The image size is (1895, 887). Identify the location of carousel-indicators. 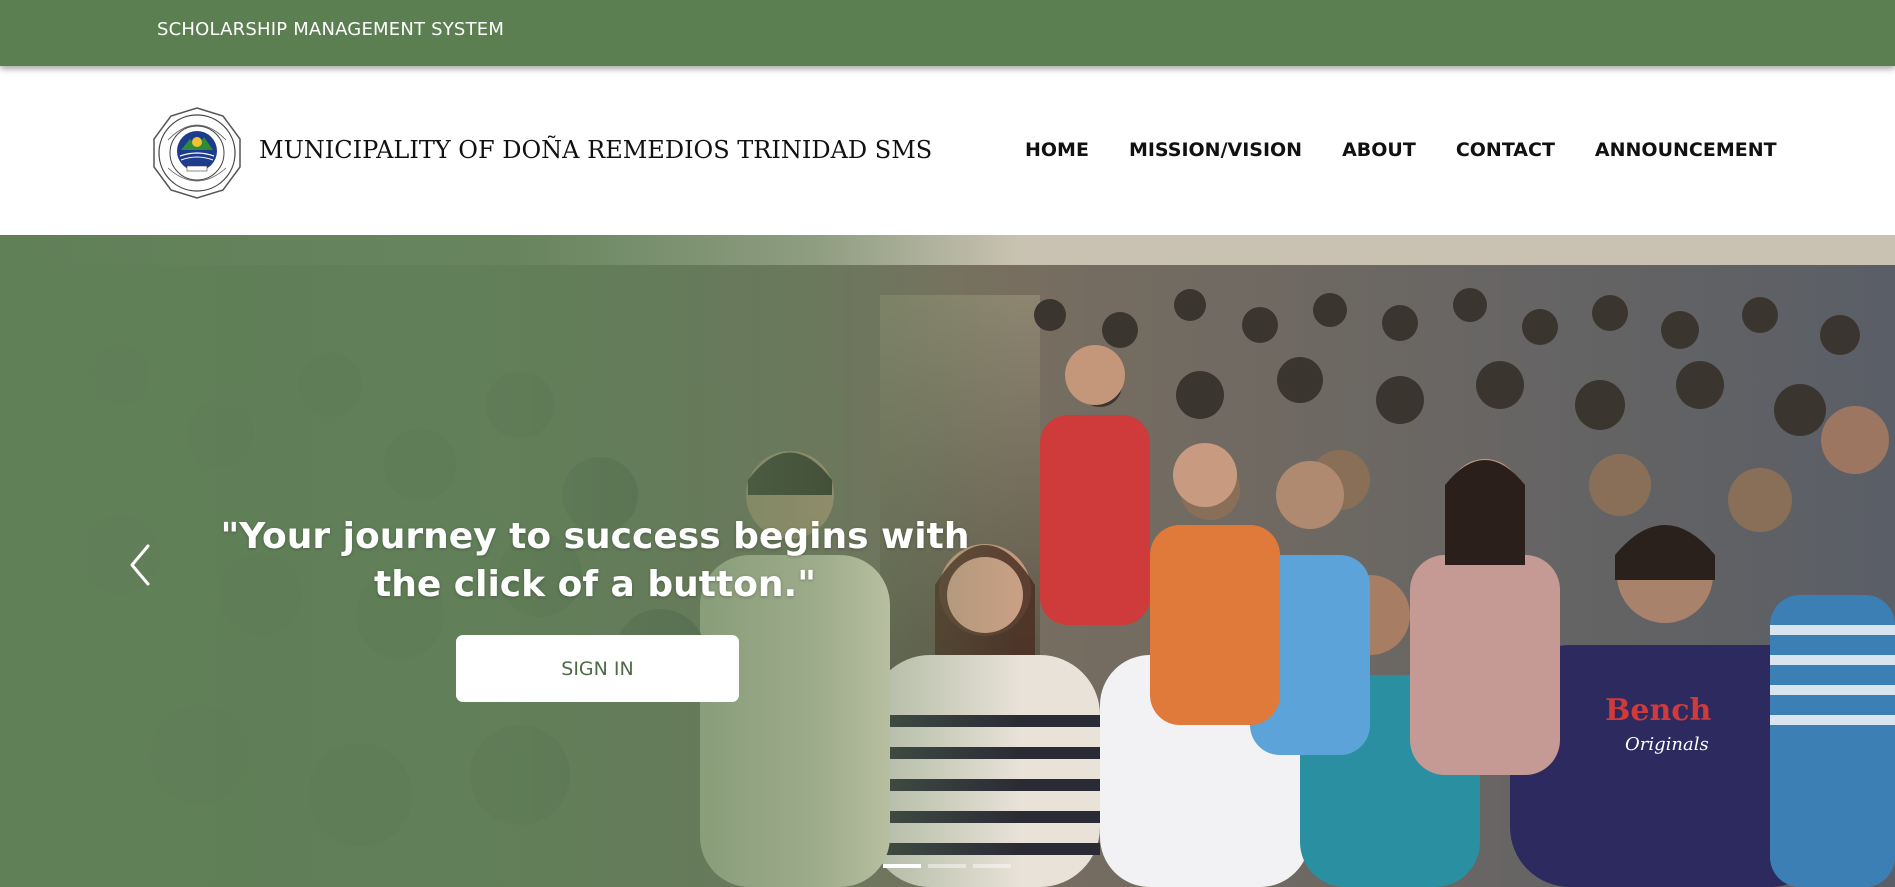
(950, 866).